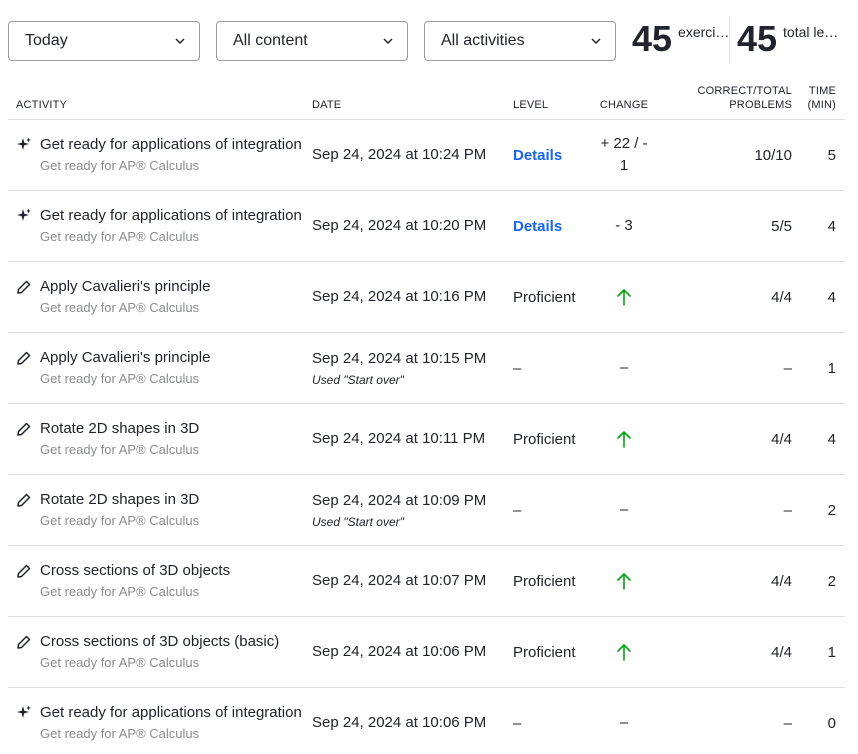  I want to click on time-value: 1, so click(831, 368).